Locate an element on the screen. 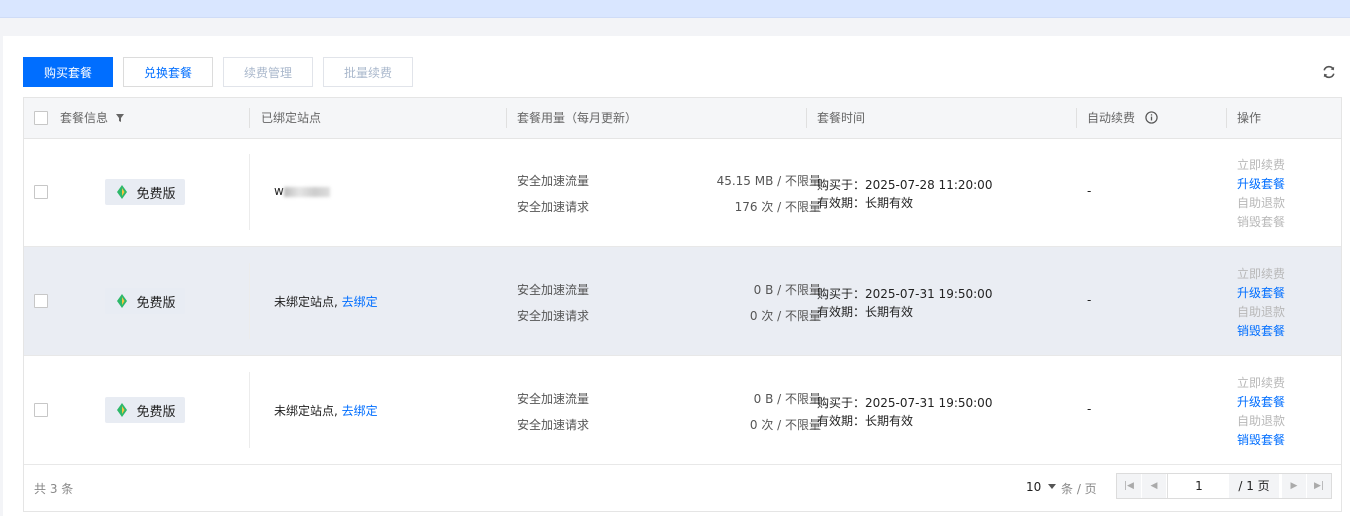 Image resolution: width=1350 pixels, height=516 pixels. bound-site: w is located at coordinates (302, 191).